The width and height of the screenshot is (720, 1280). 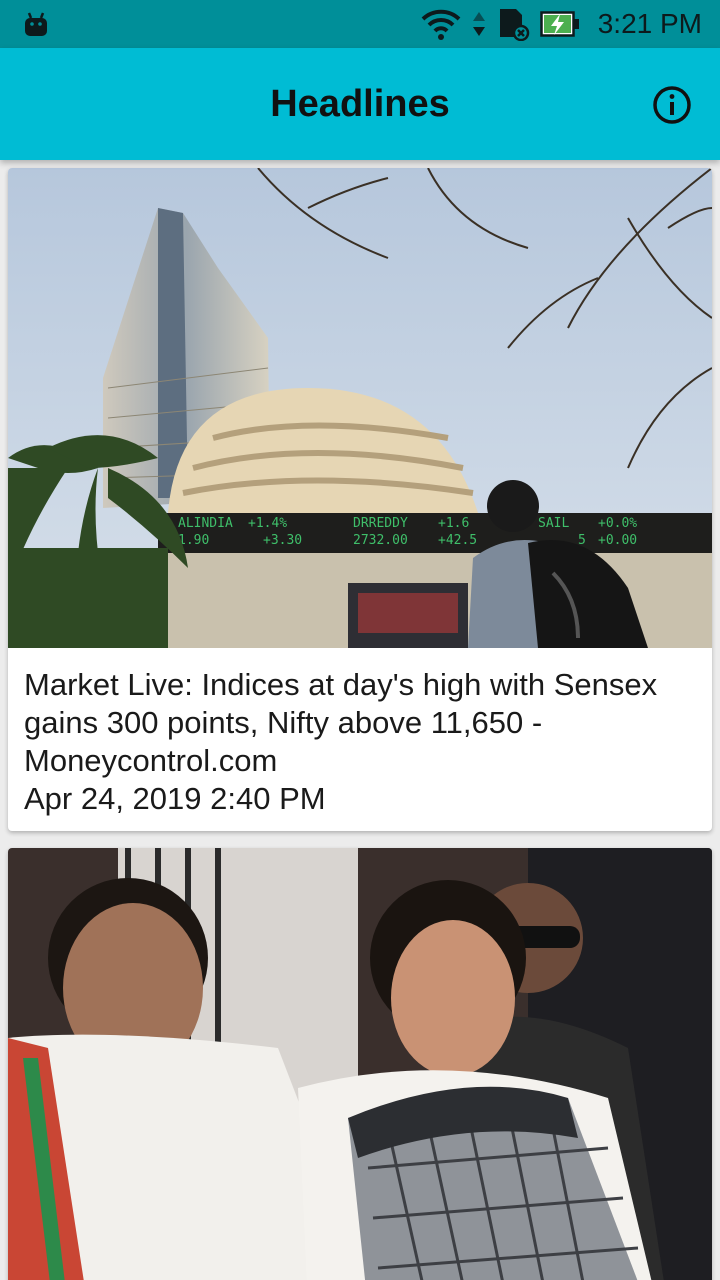 What do you see at coordinates (36, 24) in the screenshot?
I see `android-icon` at bounding box center [36, 24].